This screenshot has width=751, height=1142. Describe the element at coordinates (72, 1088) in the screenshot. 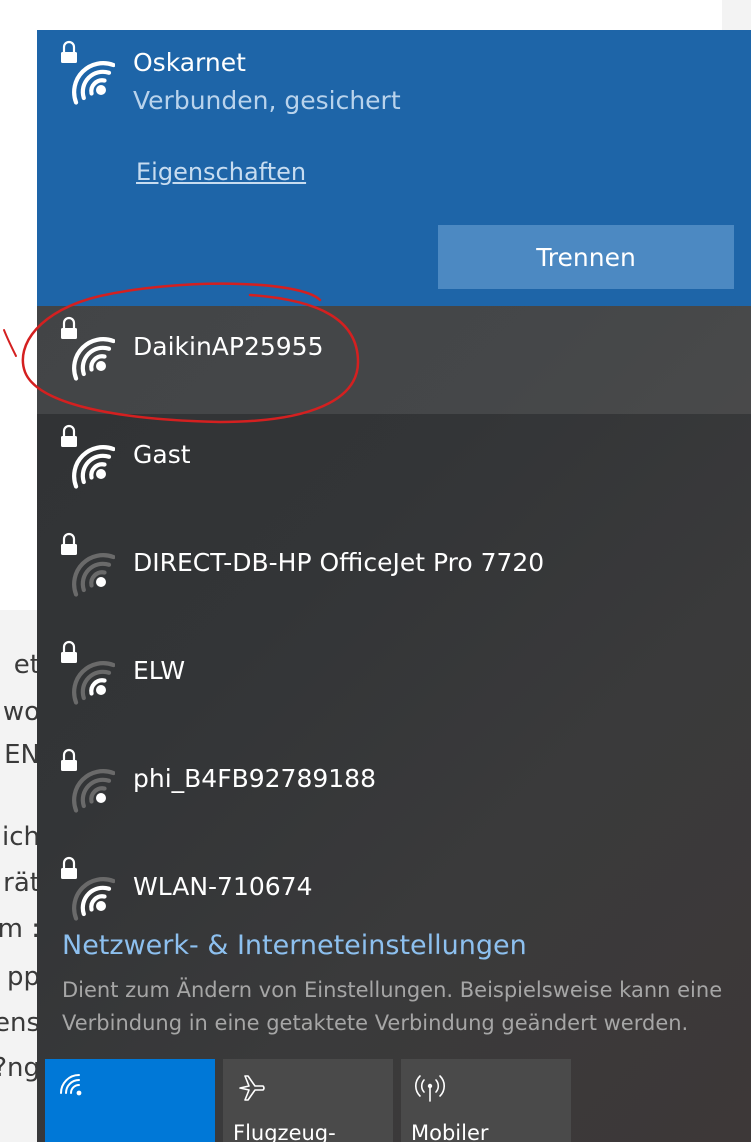

I see `wifi-icon` at that location.